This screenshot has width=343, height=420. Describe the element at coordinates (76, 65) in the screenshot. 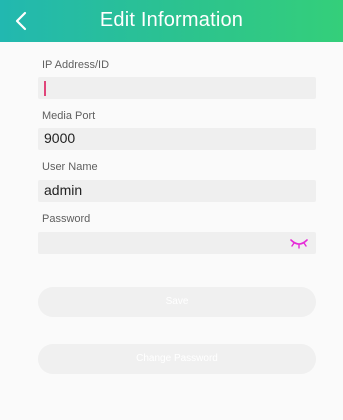

I see `ip-address-label: IP Address/ID` at that location.